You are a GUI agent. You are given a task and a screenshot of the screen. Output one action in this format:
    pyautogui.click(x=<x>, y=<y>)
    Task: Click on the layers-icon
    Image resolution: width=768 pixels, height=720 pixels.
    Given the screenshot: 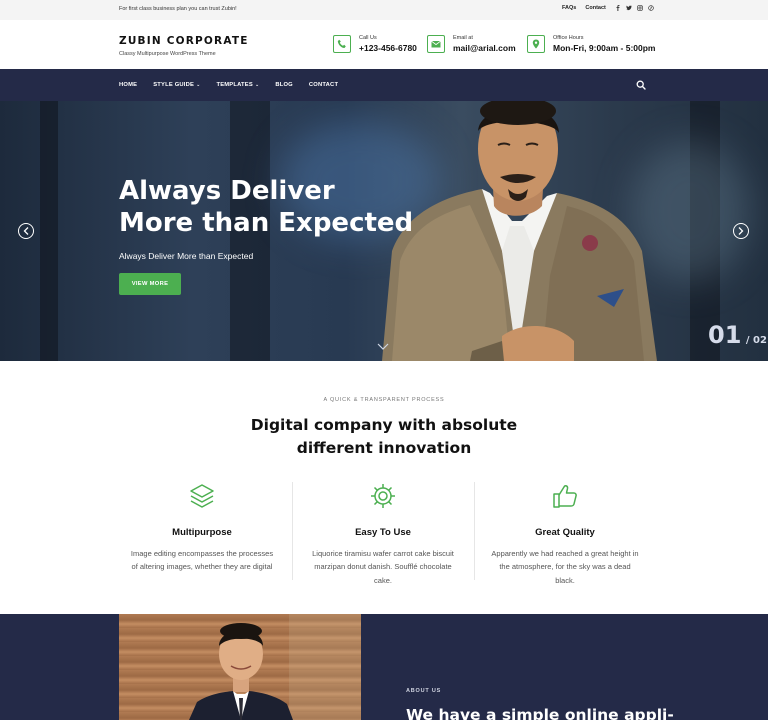 What is the action you would take?
    pyautogui.click(x=202, y=496)
    